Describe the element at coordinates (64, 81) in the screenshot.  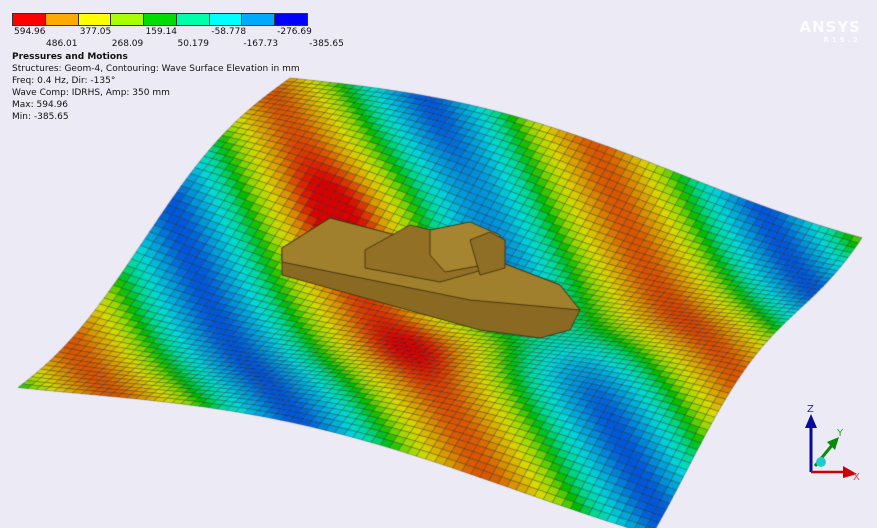
I see `frequency-info: Freq: 0.4 Hz, Dir: -135°` at that location.